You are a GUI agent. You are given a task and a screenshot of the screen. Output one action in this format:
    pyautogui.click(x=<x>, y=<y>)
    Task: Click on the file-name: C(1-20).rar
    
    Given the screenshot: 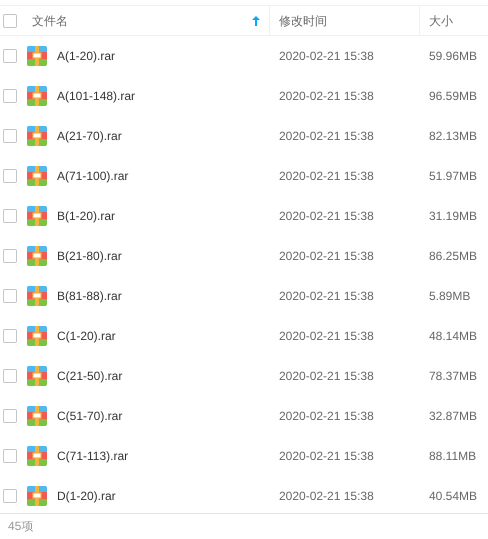 What is the action you would take?
    pyautogui.click(x=86, y=336)
    